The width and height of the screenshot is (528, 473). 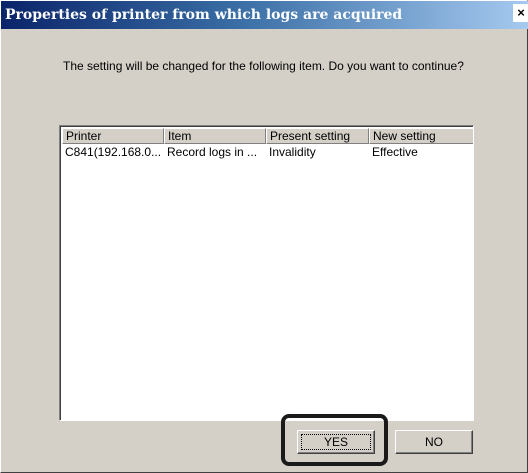 What do you see at coordinates (421, 136) in the screenshot?
I see `column-header-new-setting: New setting` at bounding box center [421, 136].